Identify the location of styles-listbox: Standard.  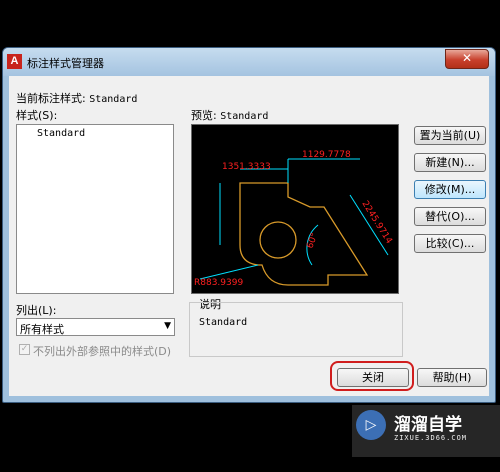
(95, 209).